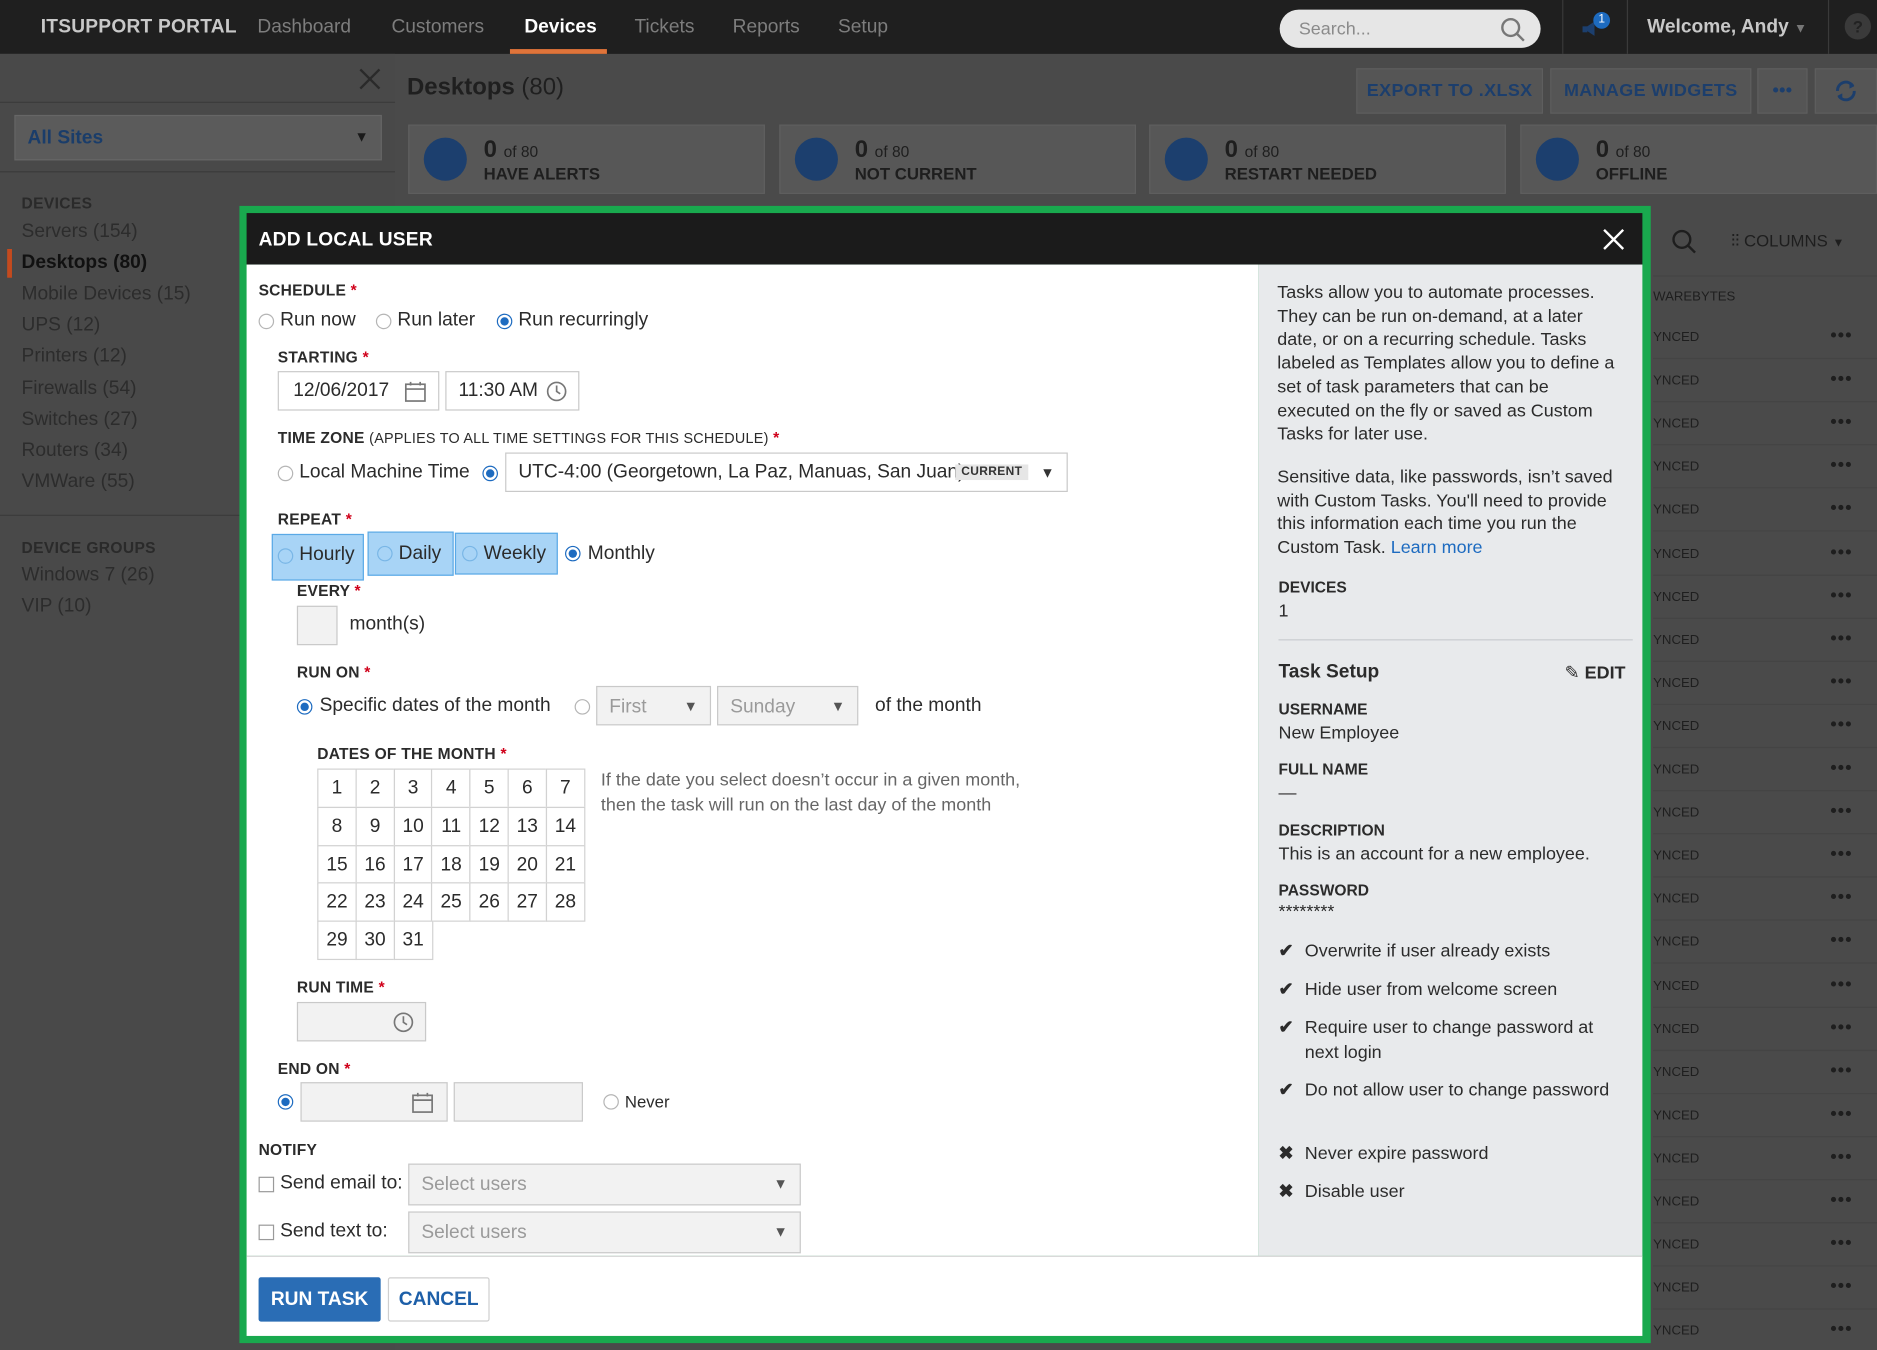 This screenshot has height=1350, width=1877. Describe the element at coordinates (1595, 29) in the screenshot. I see `notifications-button: 1` at that location.